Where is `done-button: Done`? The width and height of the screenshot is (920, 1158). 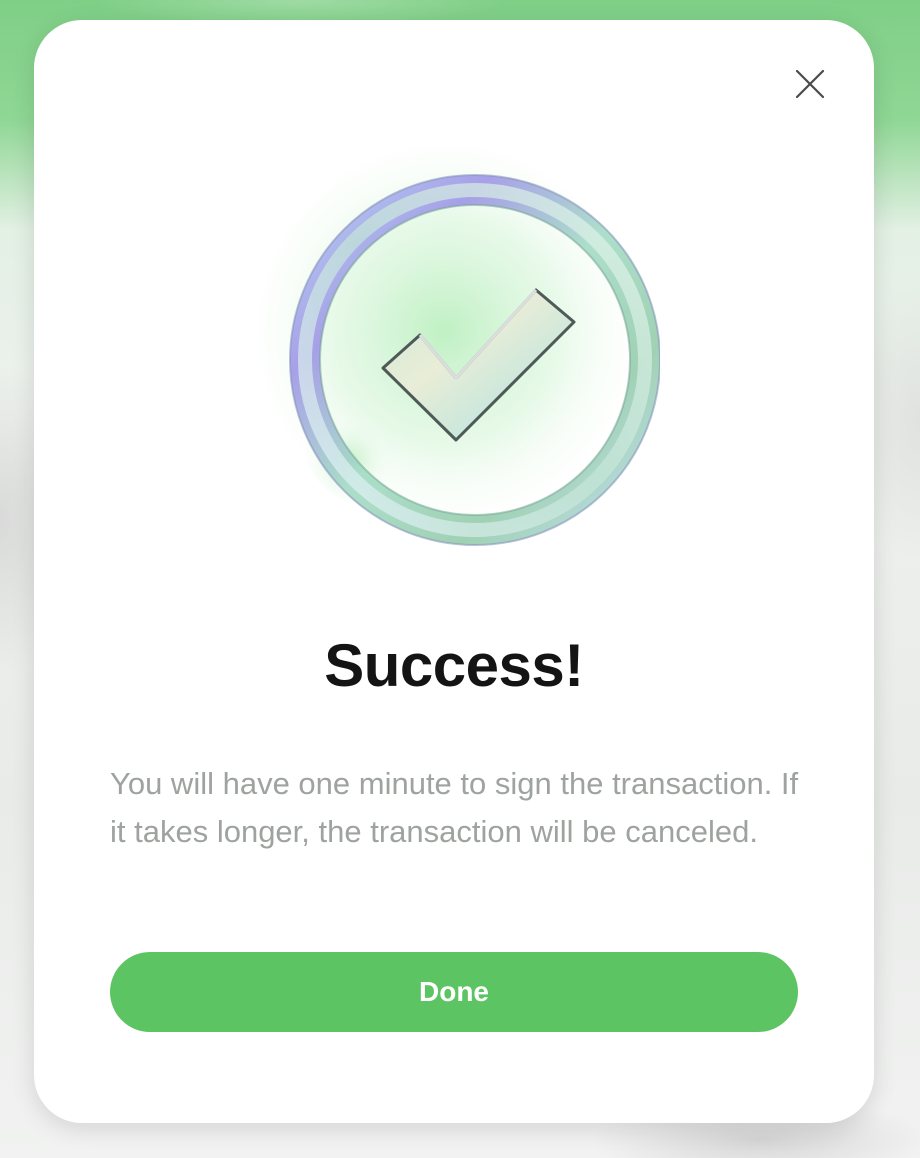 done-button: Done is located at coordinates (454, 992).